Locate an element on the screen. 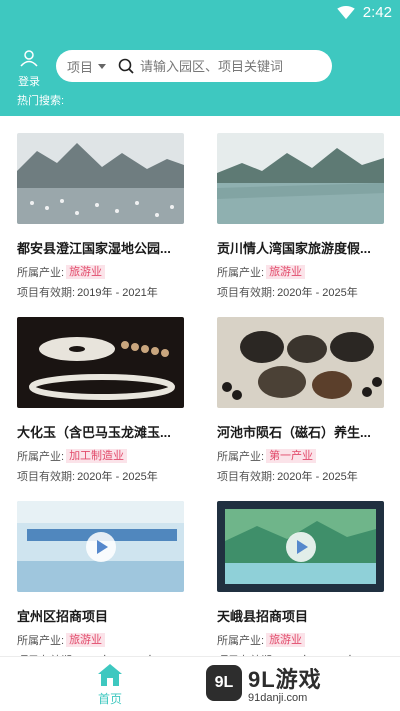 The height and width of the screenshot is (711, 400). watermark-url: 91danji.com is located at coordinates (278, 698).